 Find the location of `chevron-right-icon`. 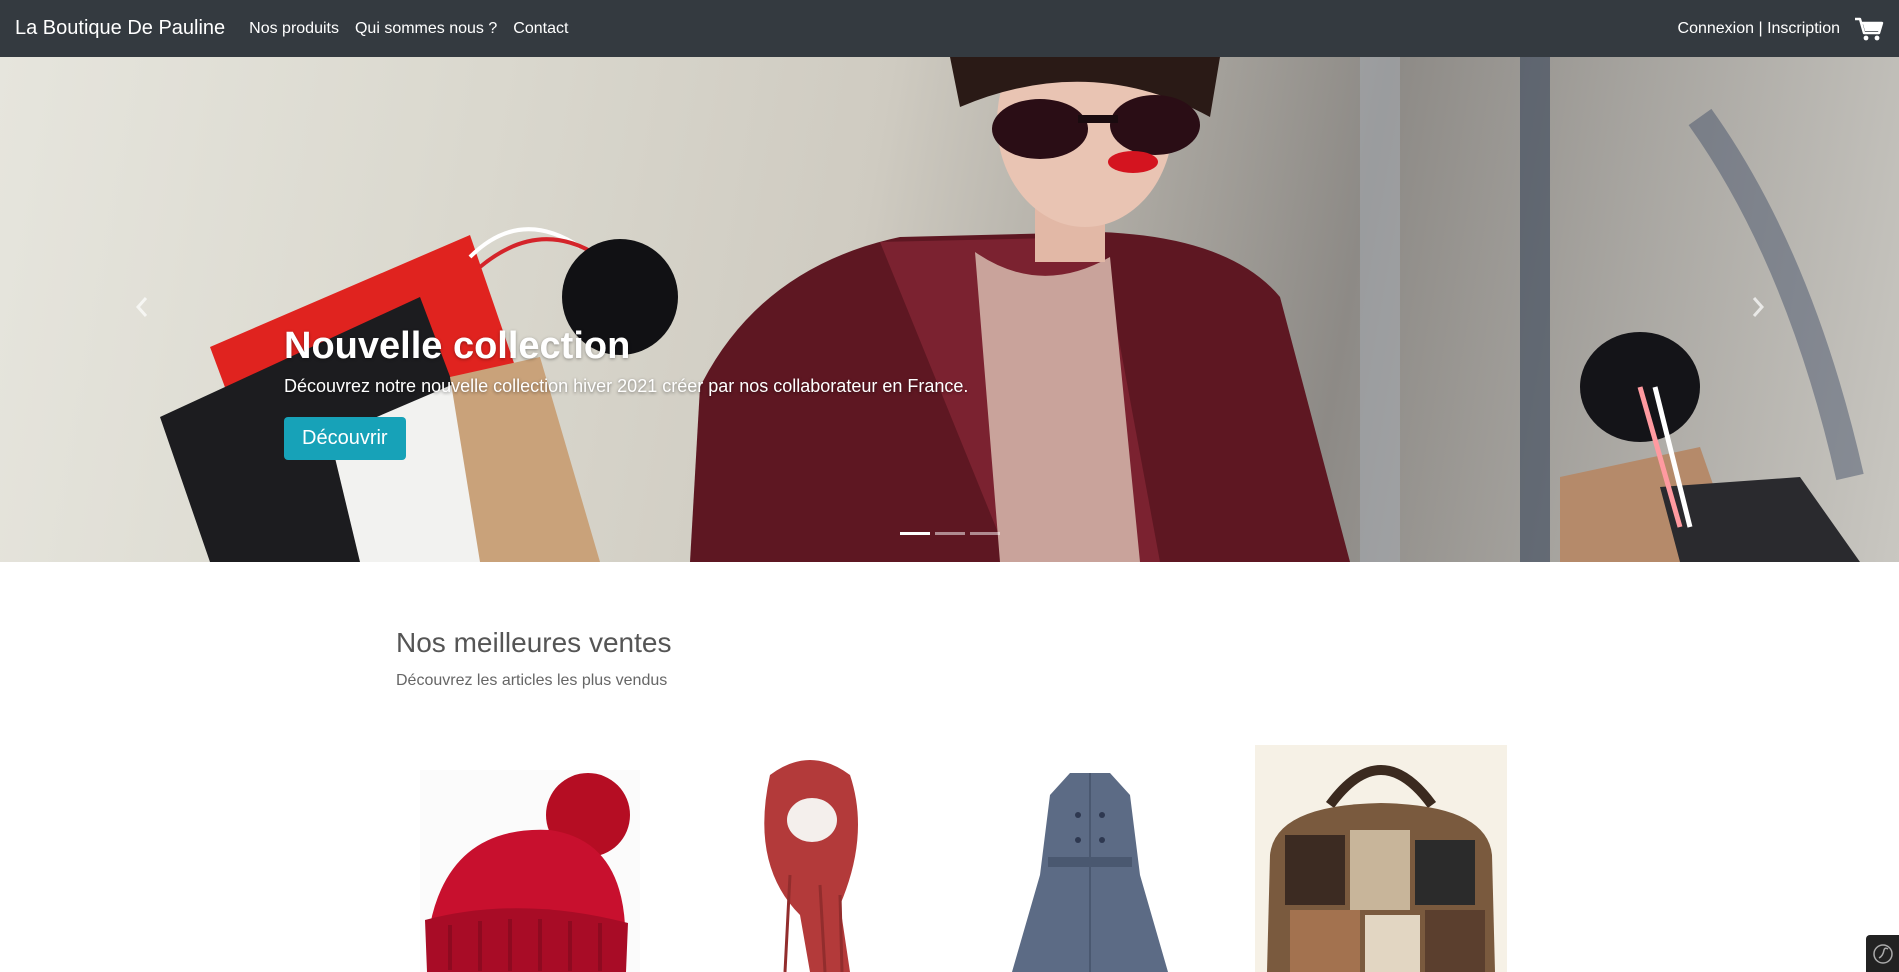

chevron-right-icon is located at coordinates (1758, 307).